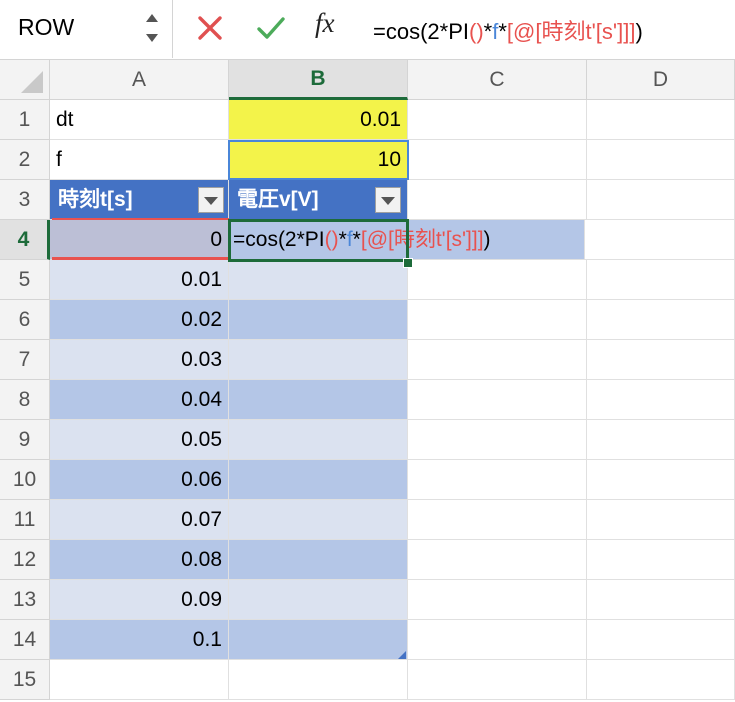 The height and width of the screenshot is (702, 735). What do you see at coordinates (25, 600) in the screenshot?
I see `row-header-13: 13` at bounding box center [25, 600].